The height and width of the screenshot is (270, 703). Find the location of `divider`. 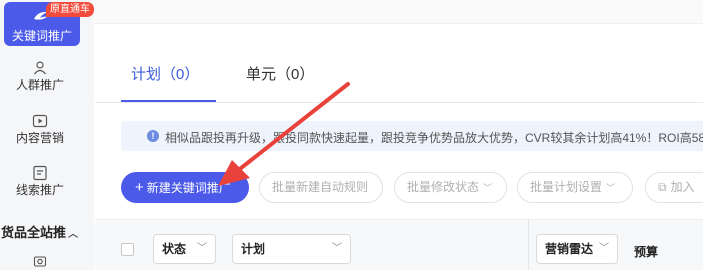

divider is located at coordinates (399, 102).